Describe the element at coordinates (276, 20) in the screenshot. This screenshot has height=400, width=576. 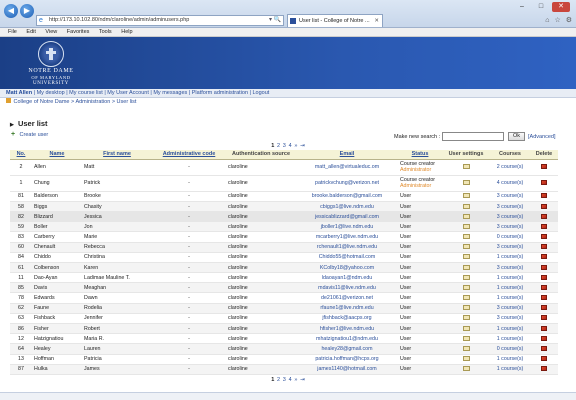
I see `address-tools-icons: ▾ 🔍 ⟳ ✕` at that location.